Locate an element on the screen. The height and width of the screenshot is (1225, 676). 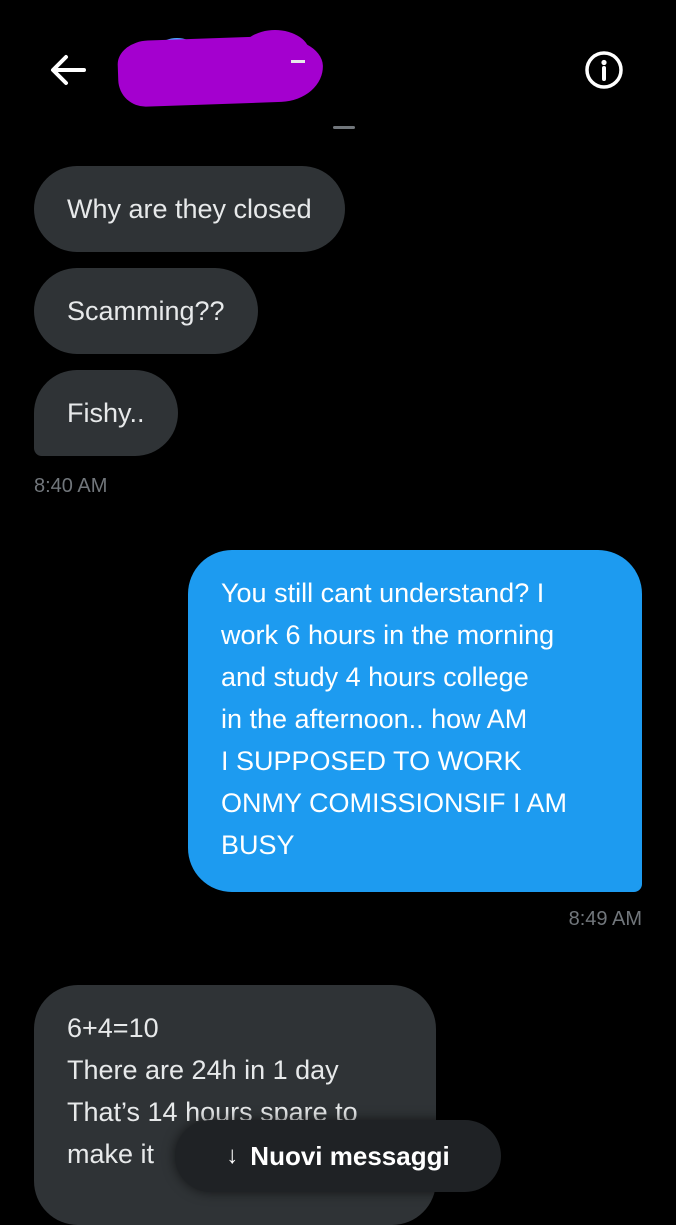
message-bubble-received: Scamming?? is located at coordinates (146, 311).